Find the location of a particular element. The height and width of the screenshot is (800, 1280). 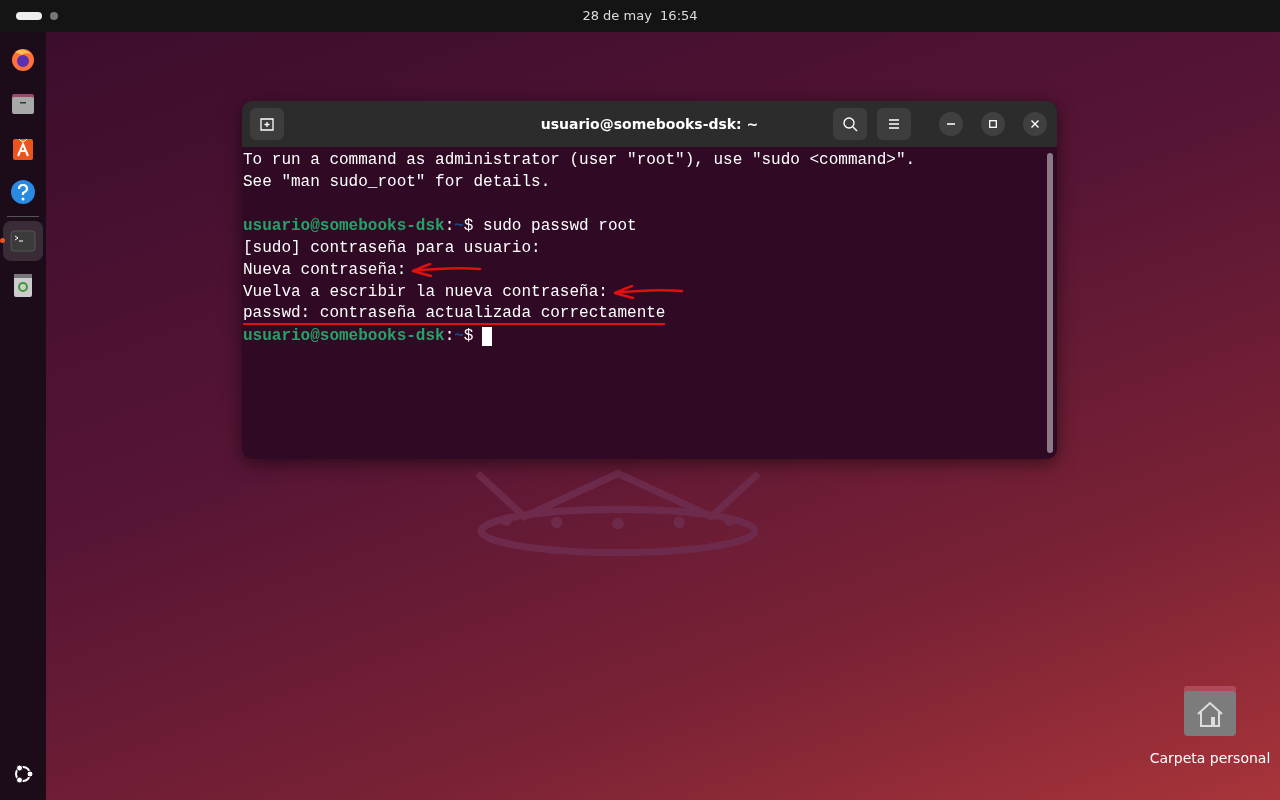

maximize-button is located at coordinates (993, 124).